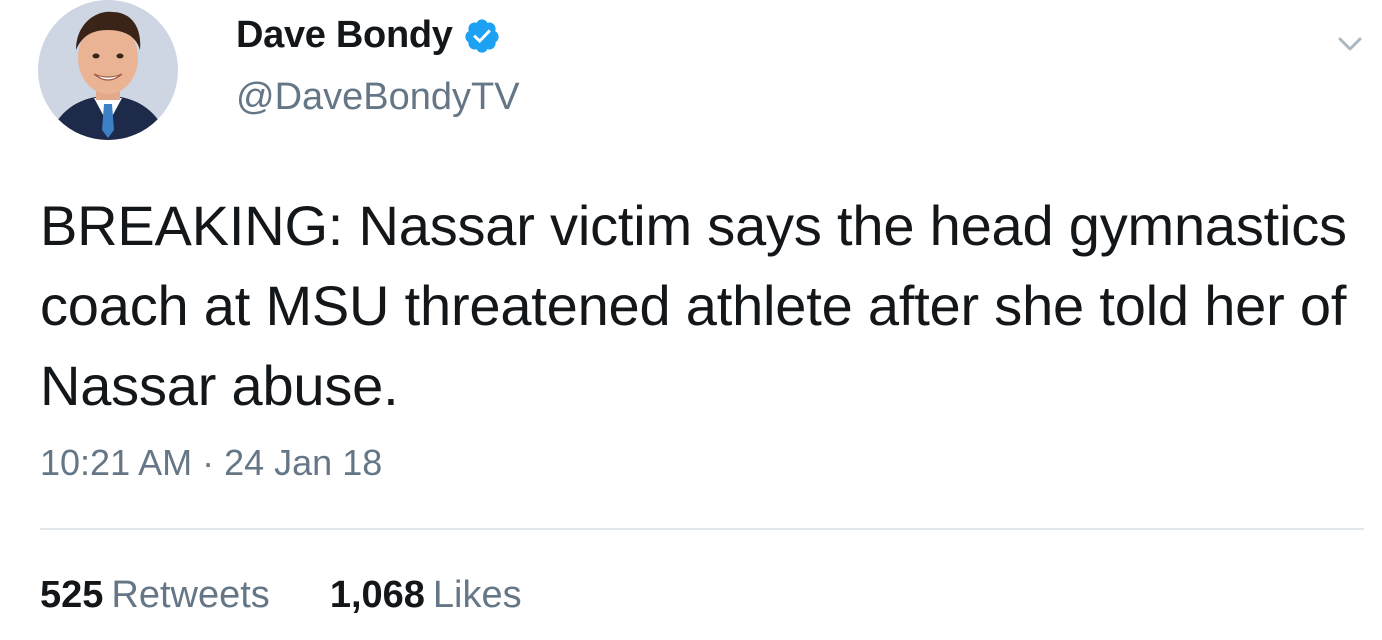  I want to click on tweet-time: 10:21 AM, so click(116, 462).